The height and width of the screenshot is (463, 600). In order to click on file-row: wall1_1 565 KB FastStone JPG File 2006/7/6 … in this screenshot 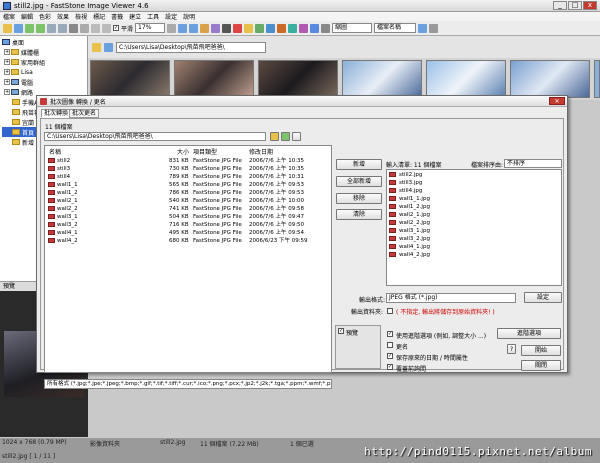, I will do `click(188, 185)`.